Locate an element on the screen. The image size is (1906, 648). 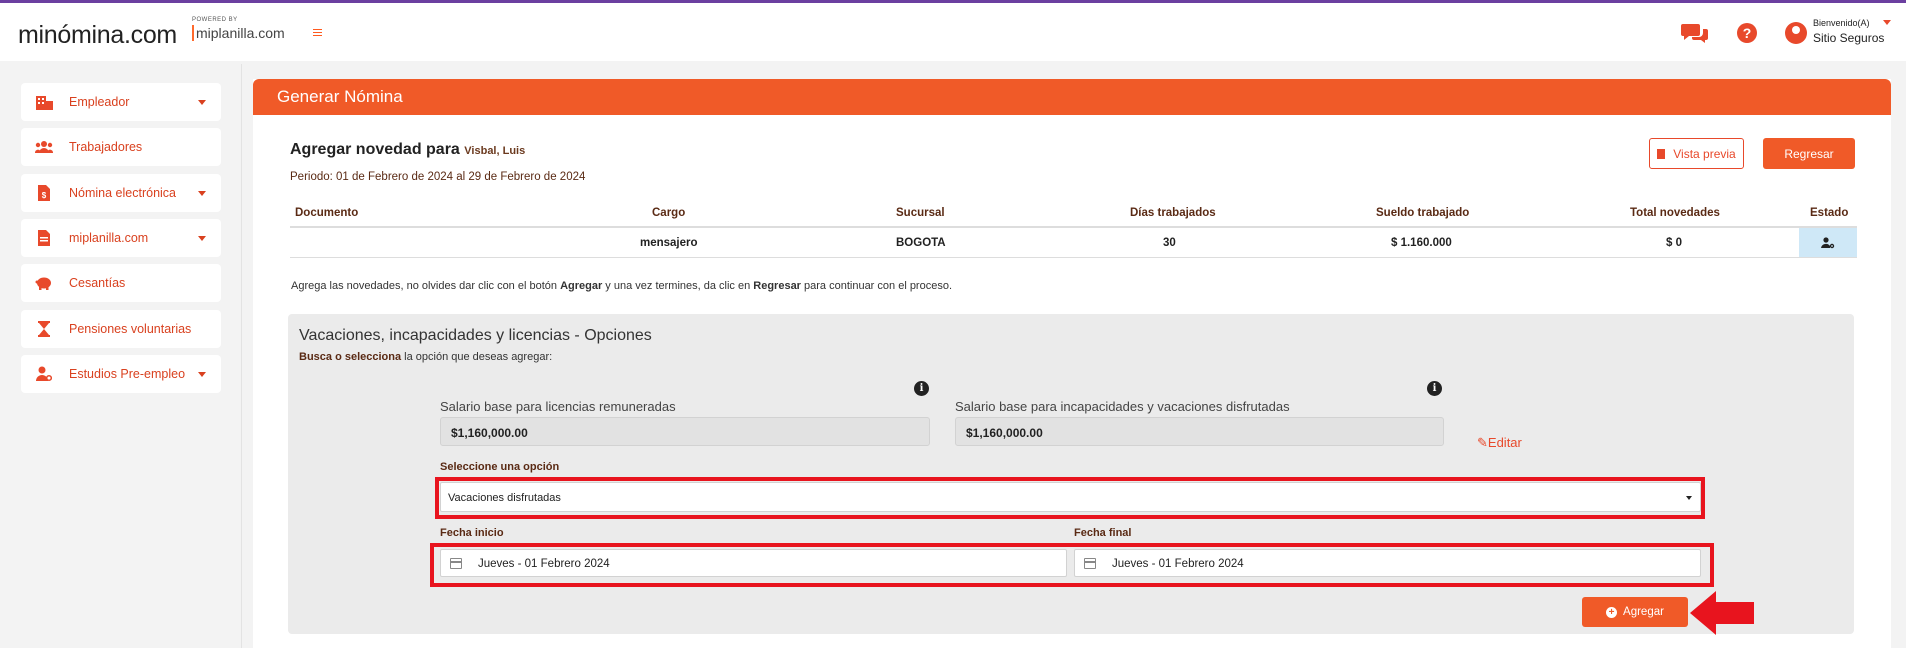
column-header: Sueldo trabajado is located at coordinates (1423, 213).